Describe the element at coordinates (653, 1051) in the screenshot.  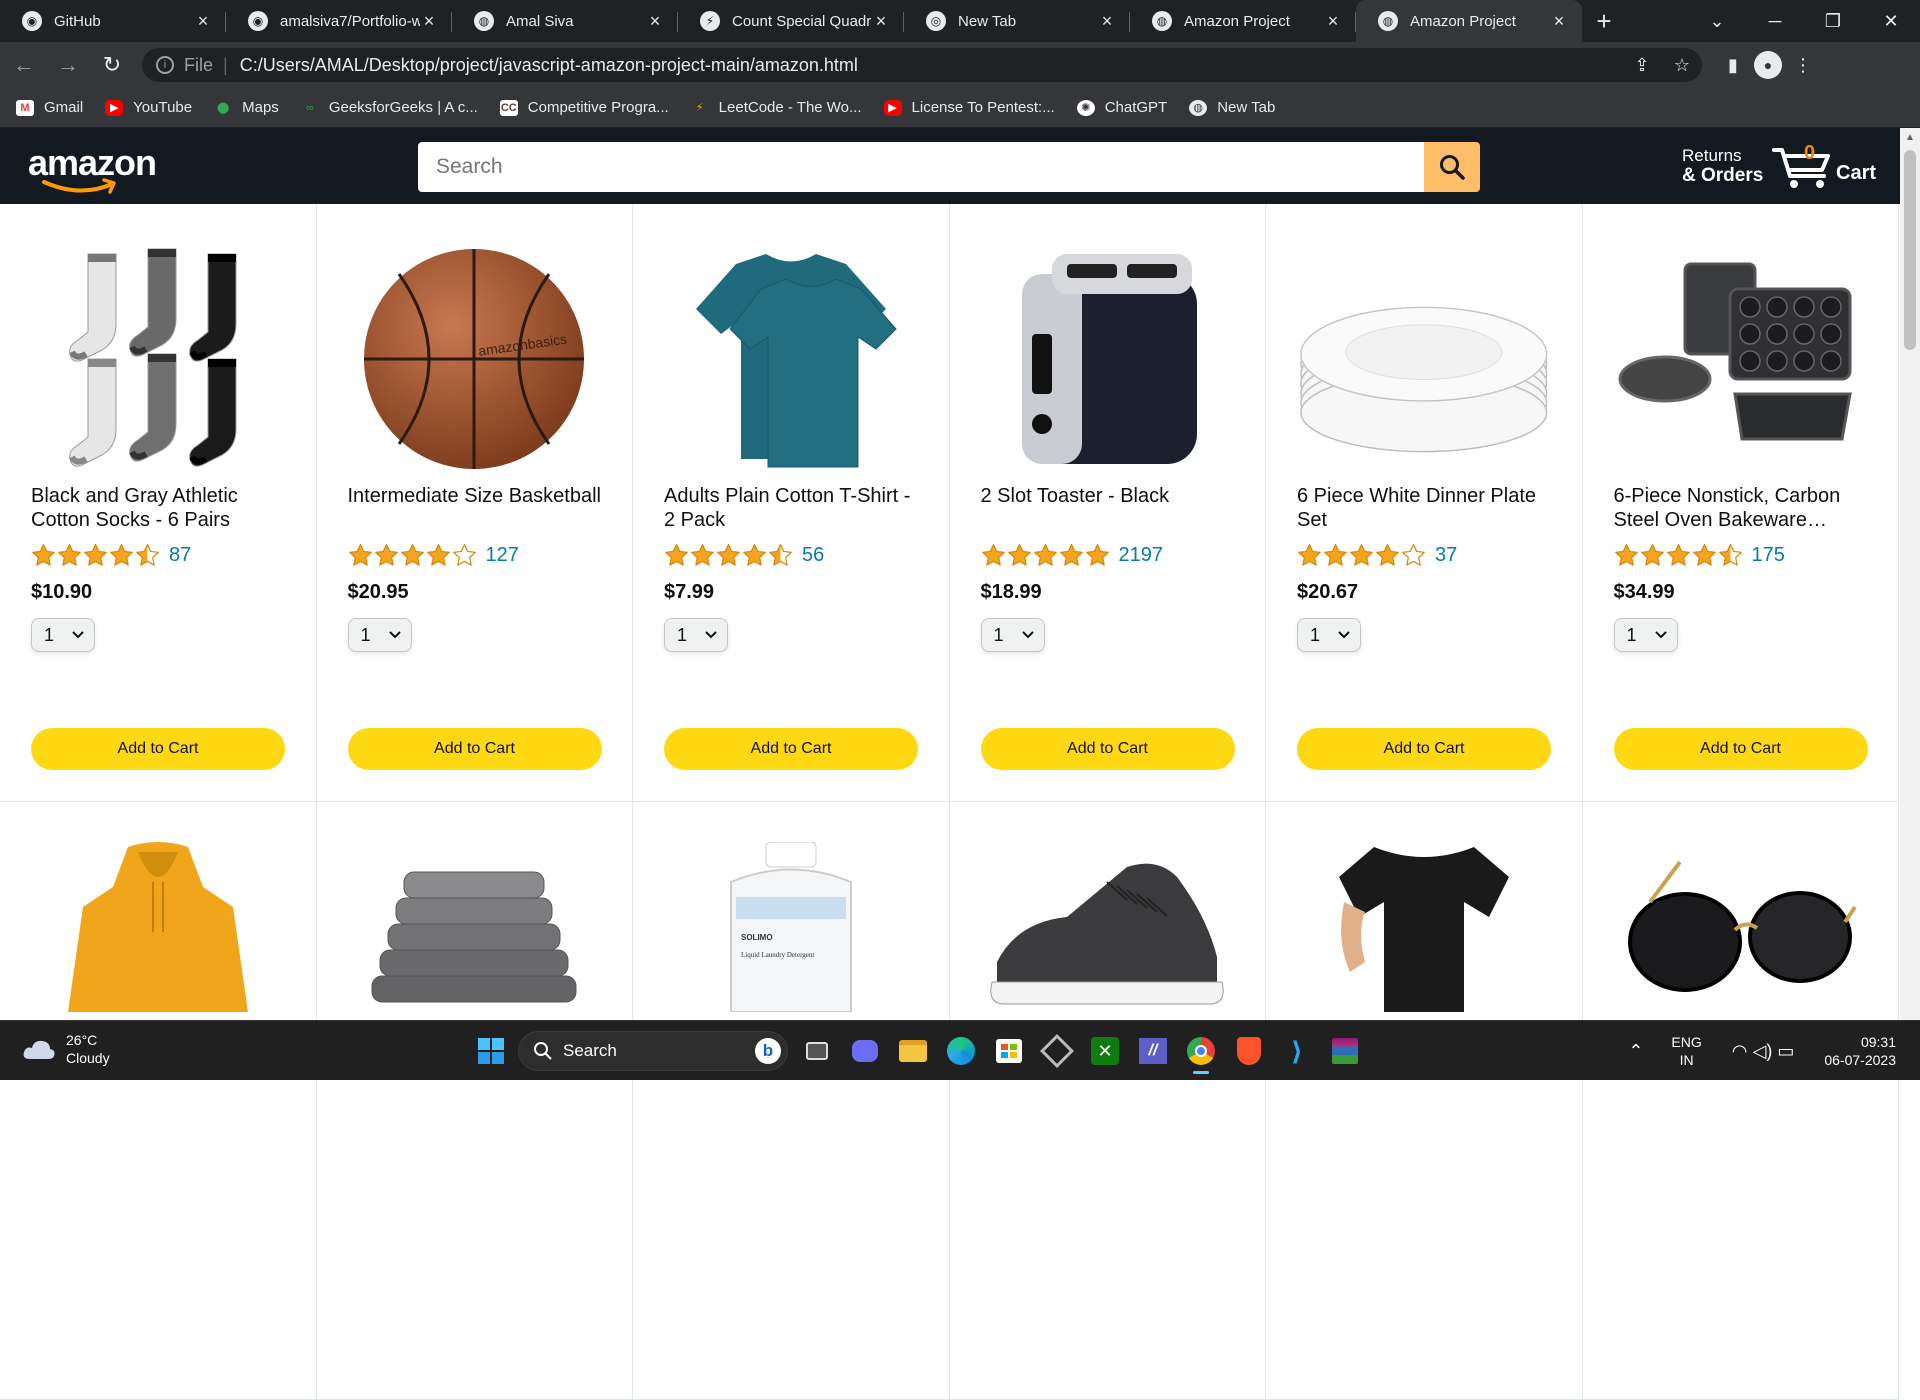
I see `taskbar-search: Search b` at that location.